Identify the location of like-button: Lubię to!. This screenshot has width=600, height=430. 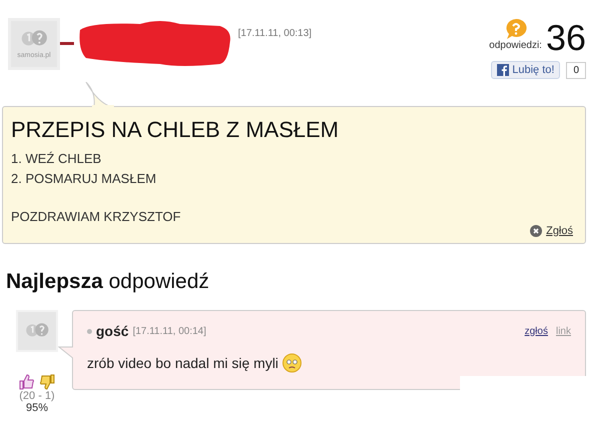
(525, 70).